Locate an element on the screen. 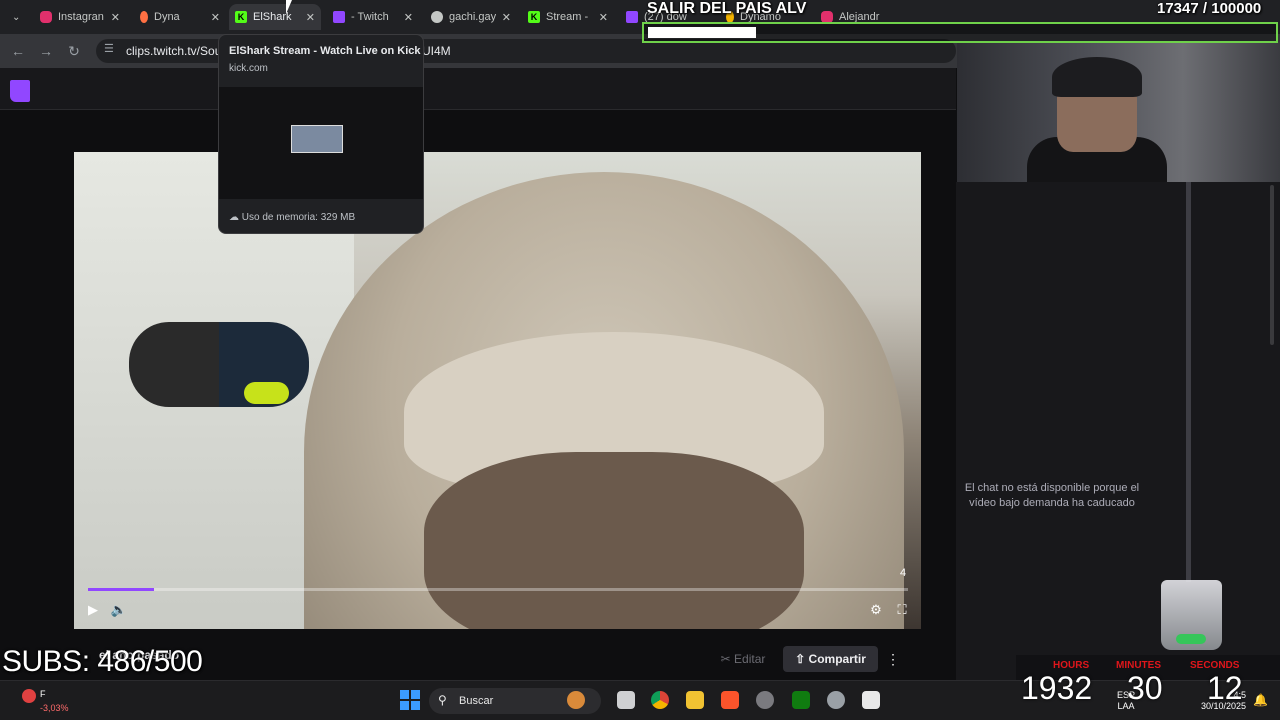 The image size is (1280, 720). settings-gear-icon: ⚙ is located at coordinates (876, 610).